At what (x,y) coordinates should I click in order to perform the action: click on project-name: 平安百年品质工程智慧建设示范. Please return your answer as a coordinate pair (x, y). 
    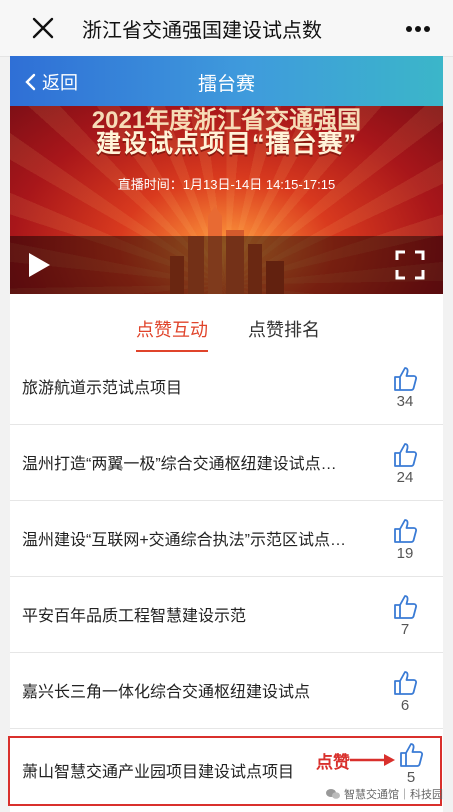
    Looking at the image, I should click on (134, 616).